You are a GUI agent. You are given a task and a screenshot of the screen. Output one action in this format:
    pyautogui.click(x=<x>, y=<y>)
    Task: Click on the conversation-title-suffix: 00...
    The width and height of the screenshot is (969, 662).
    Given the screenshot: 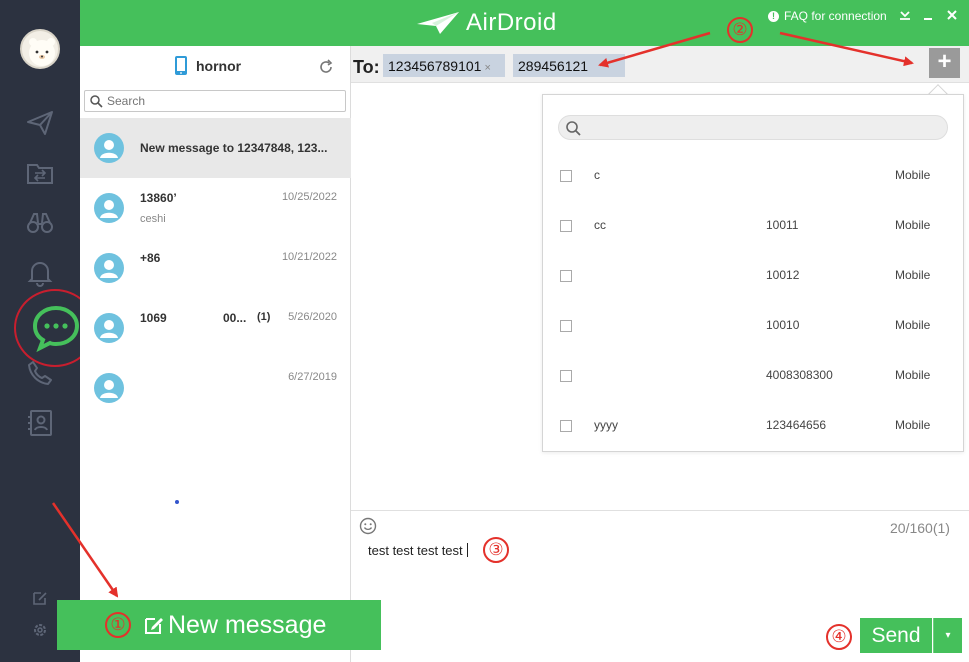 What is the action you would take?
    pyautogui.click(x=235, y=318)
    